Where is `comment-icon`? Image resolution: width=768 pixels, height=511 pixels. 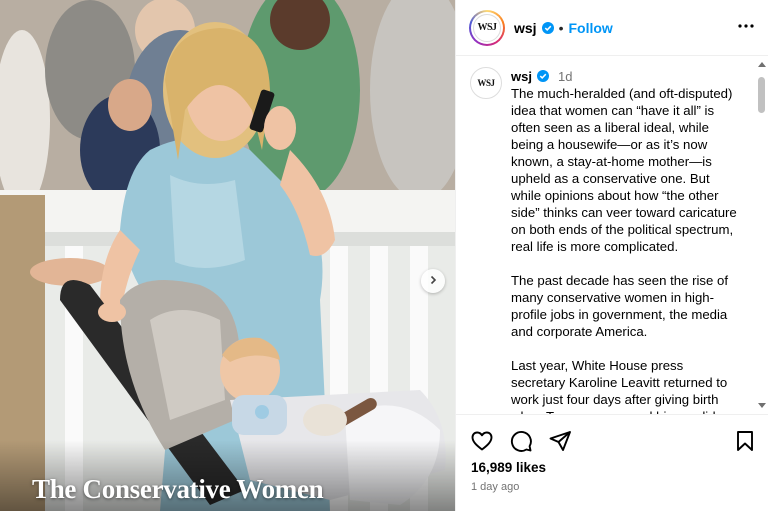 comment-icon is located at coordinates (521, 441).